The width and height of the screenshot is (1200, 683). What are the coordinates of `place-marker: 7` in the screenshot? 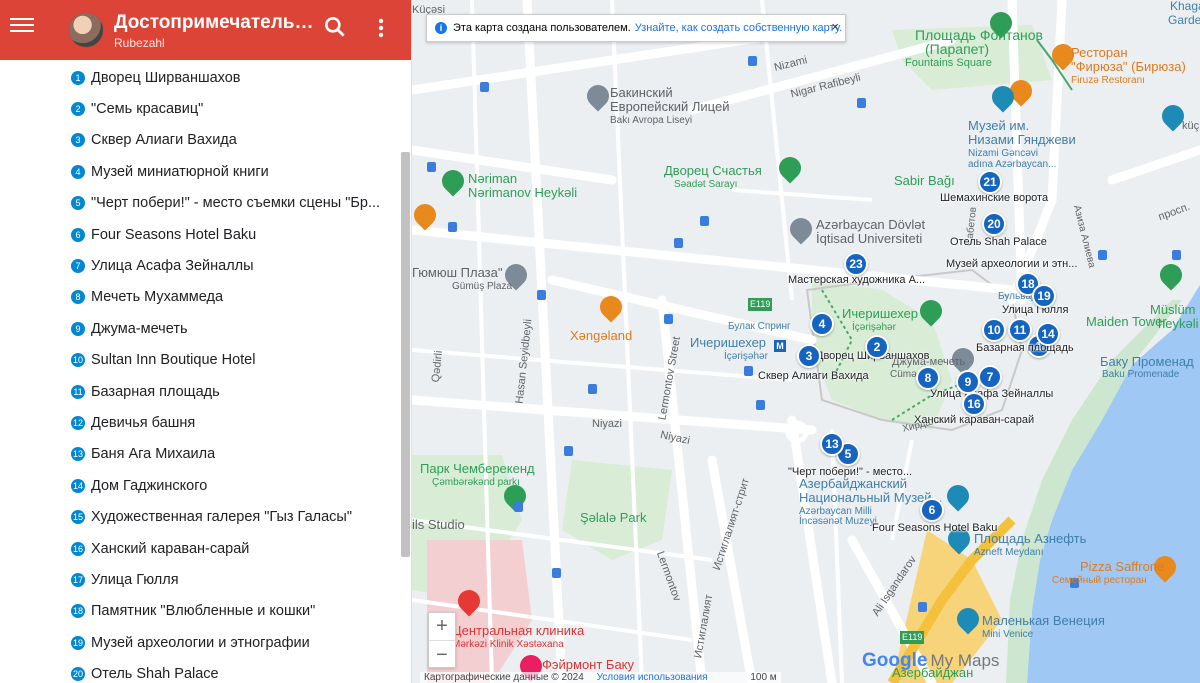 It's located at (990, 377).